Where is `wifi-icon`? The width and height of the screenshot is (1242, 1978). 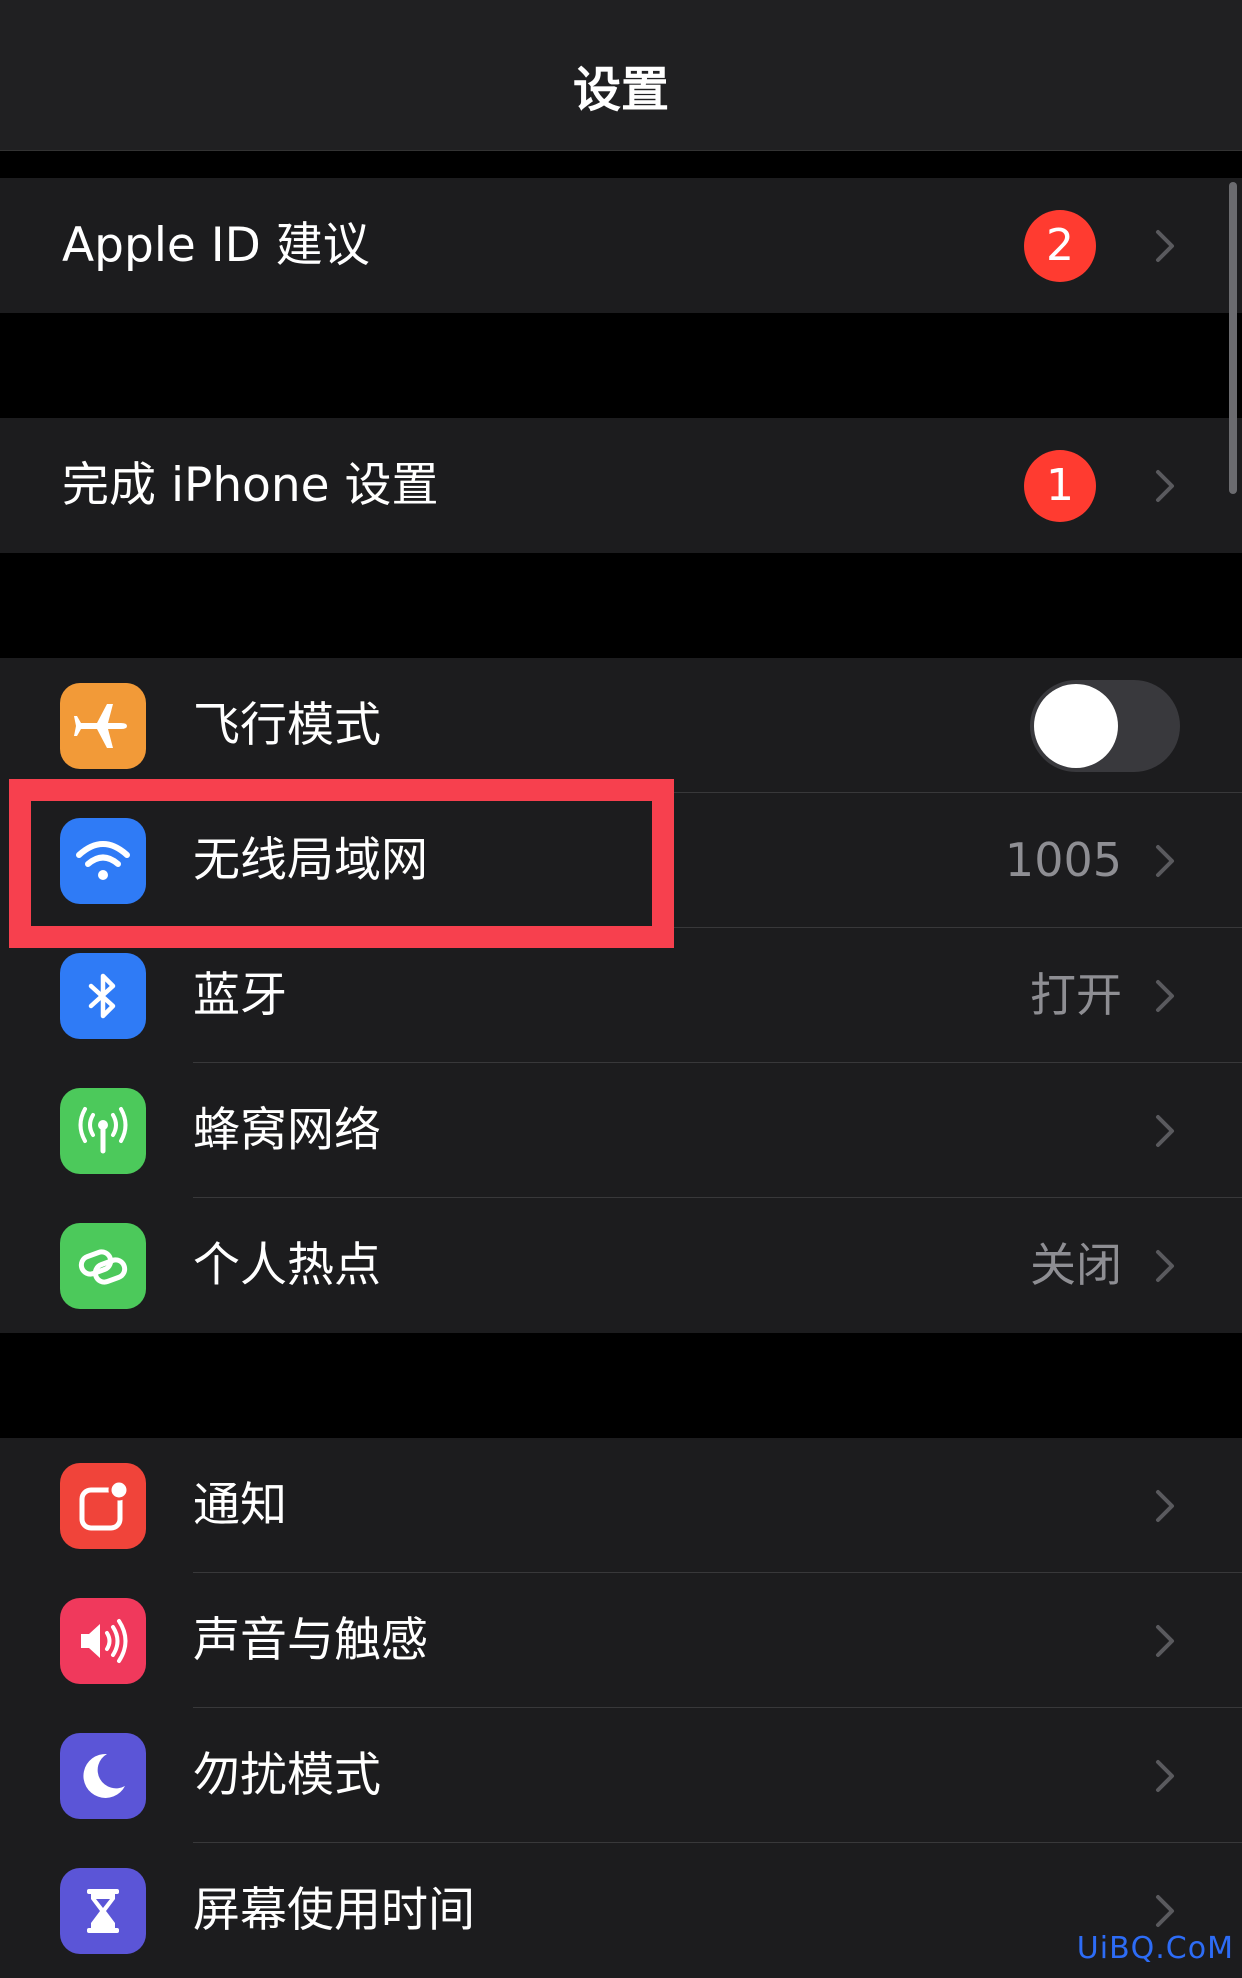 wifi-icon is located at coordinates (103, 860).